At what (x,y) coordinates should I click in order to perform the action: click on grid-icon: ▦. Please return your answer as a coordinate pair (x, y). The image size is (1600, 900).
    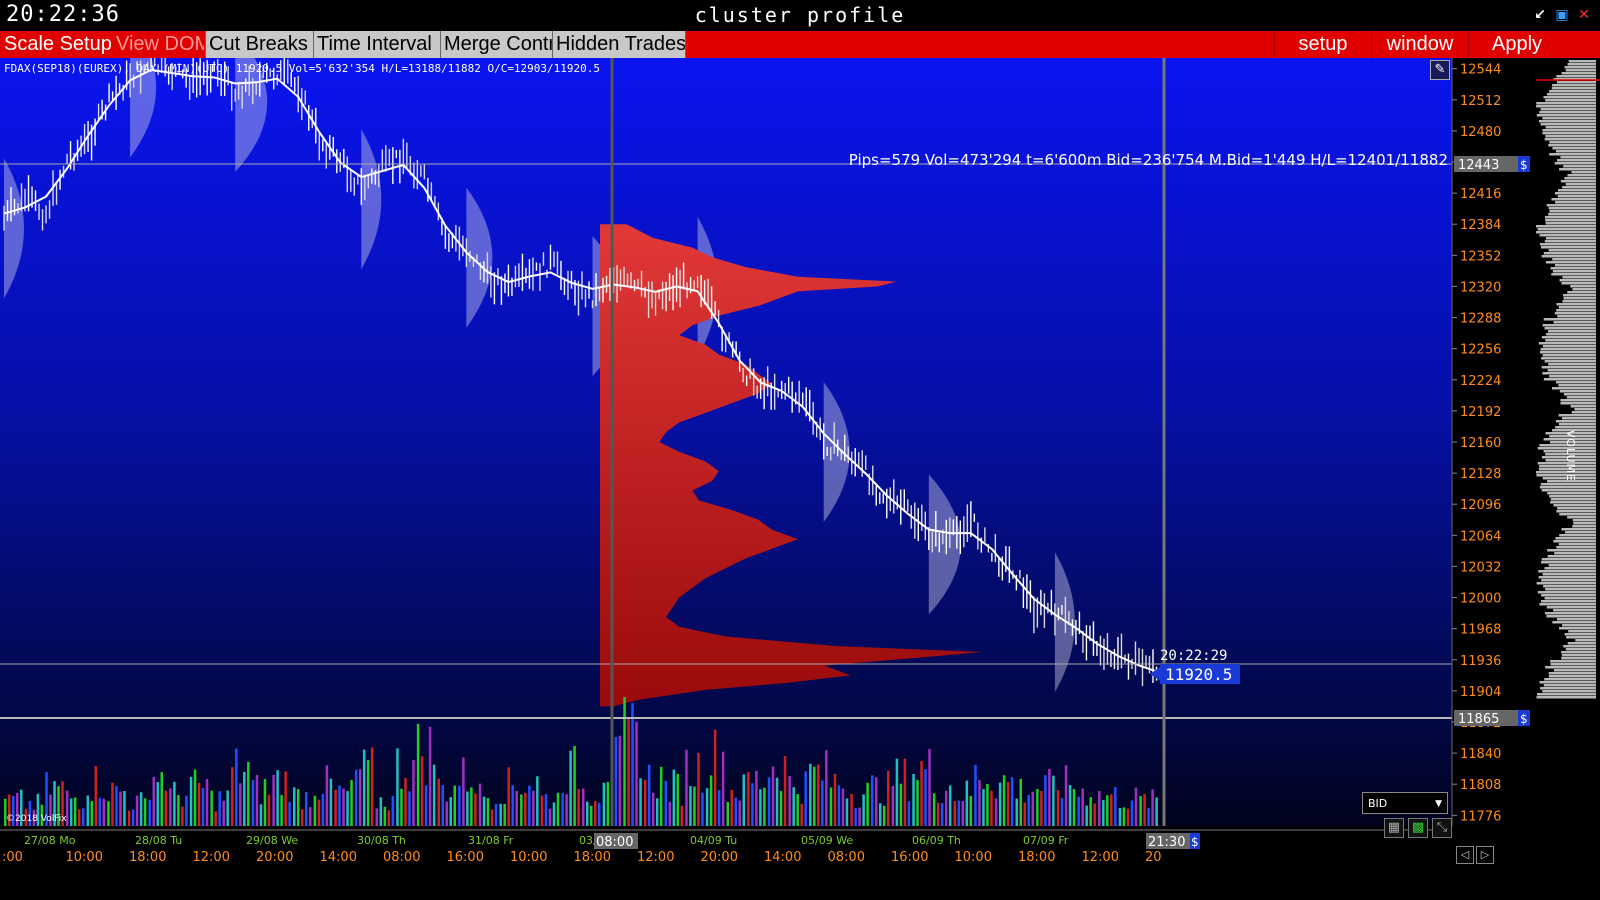
    Looking at the image, I should click on (1394, 828).